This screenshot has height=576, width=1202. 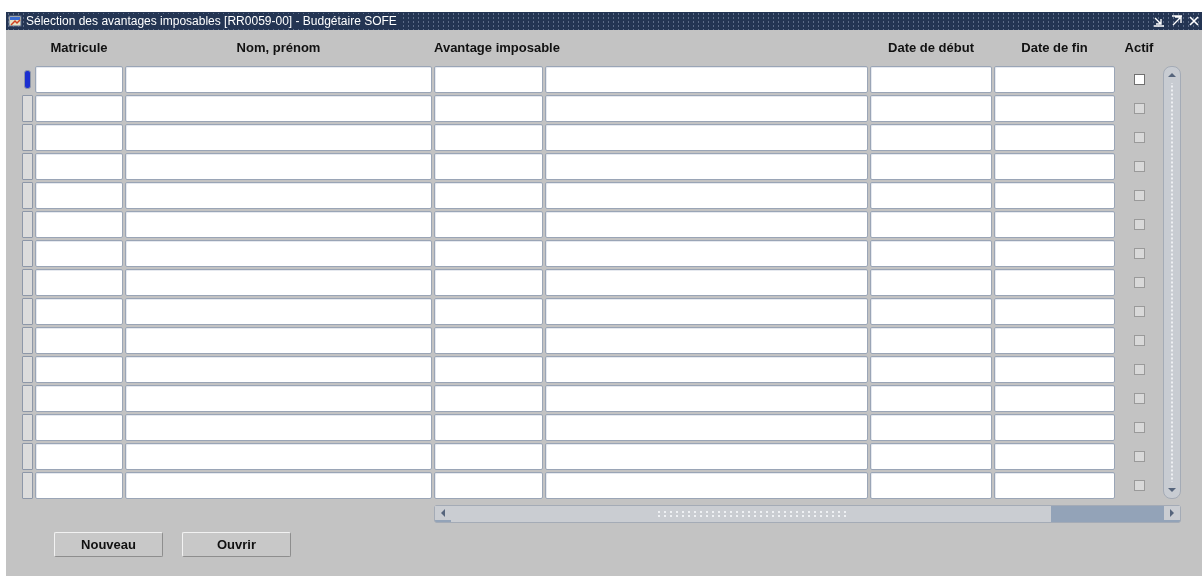 What do you see at coordinates (1139, 79) in the screenshot?
I see `checkbox` at bounding box center [1139, 79].